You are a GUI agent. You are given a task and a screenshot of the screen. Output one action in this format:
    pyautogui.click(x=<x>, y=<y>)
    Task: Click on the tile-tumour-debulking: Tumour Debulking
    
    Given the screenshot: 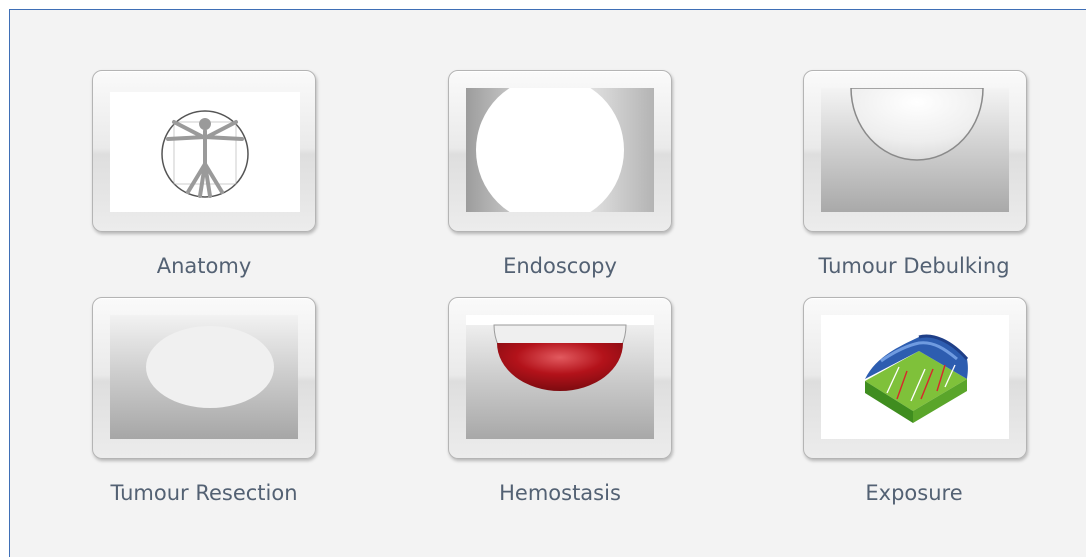 What is the action you would take?
    pyautogui.click(x=914, y=175)
    